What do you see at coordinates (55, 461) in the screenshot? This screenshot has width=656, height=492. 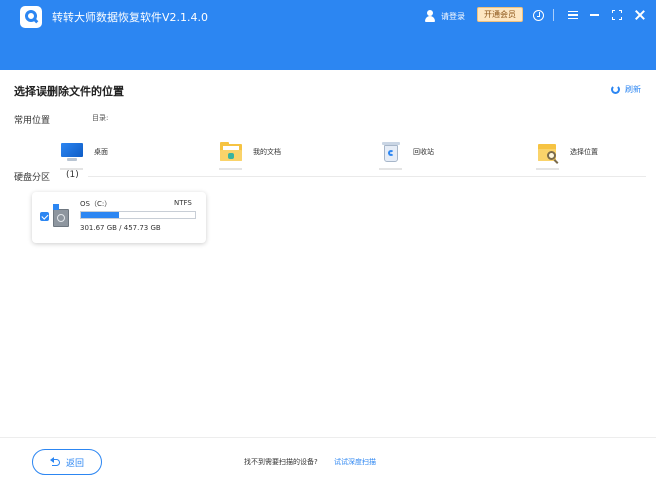 I see `back-arrow-icon` at bounding box center [55, 461].